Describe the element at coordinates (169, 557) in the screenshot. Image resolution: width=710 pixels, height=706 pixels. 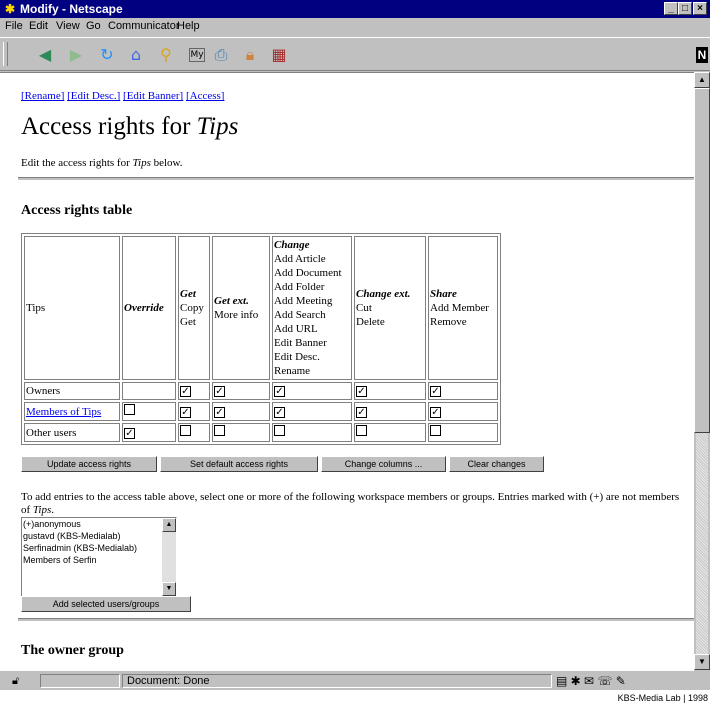
I see `listbox-scrollbar: ▲ ▼` at that location.